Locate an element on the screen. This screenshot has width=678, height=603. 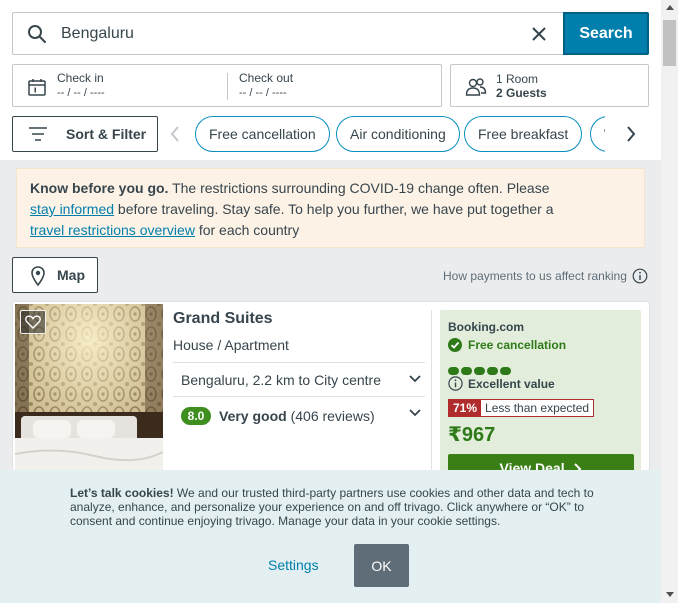
hotel-photo is located at coordinates (89, 392).